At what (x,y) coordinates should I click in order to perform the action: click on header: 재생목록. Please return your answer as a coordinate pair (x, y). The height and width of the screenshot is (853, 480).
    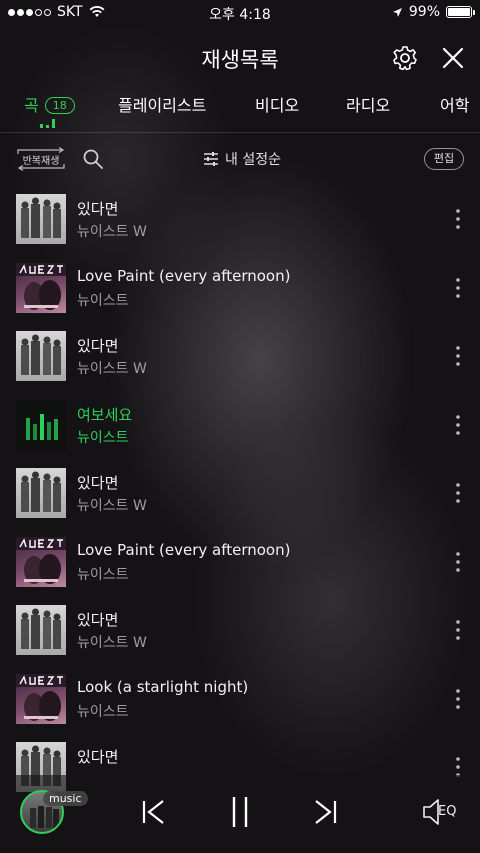
    Looking at the image, I should click on (240, 58).